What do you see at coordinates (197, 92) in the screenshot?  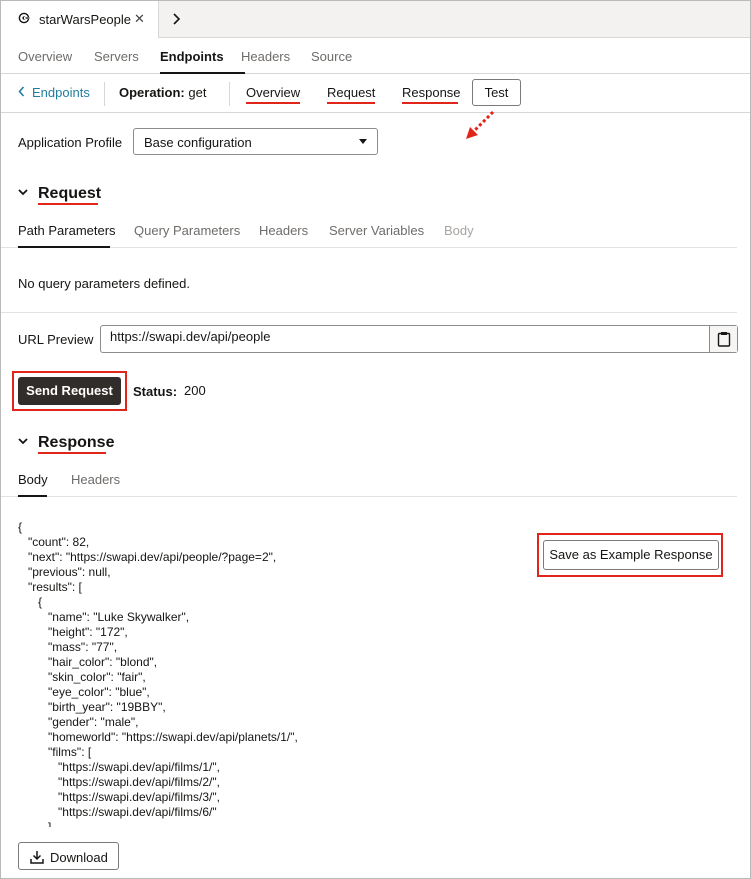 I see `operation-value: get` at bounding box center [197, 92].